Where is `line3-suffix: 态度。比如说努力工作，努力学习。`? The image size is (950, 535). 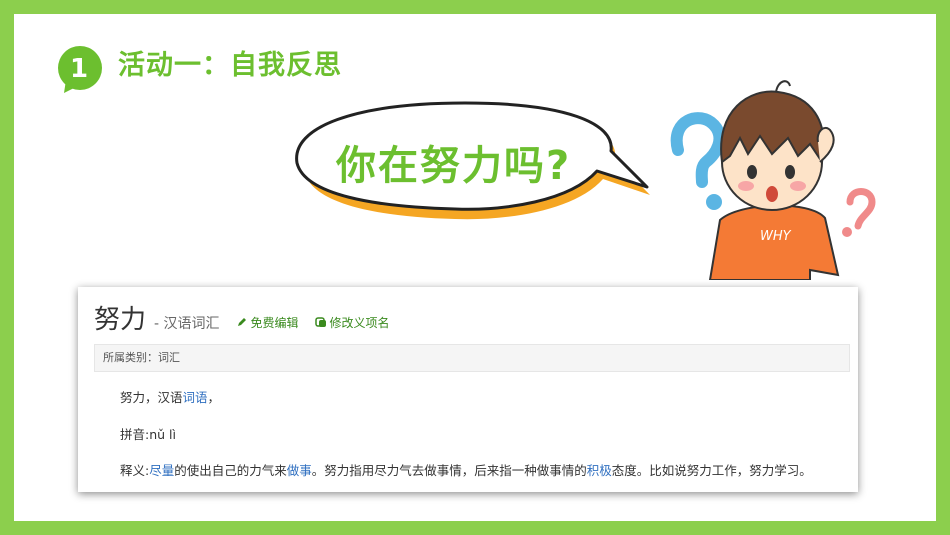
line3-suffix: 态度。比如说努力工作，努力学习。 is located at coordinates (711, 470).